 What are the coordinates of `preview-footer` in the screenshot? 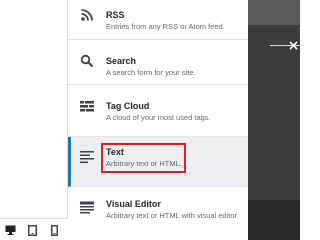 It's located at (274, 220).